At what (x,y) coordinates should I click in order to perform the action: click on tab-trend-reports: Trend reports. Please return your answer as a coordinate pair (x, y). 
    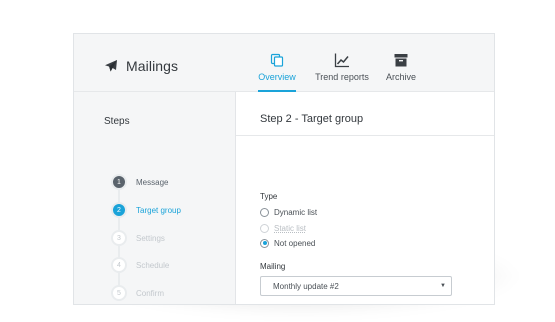
    Looking at the image, I should click on (342, 72).